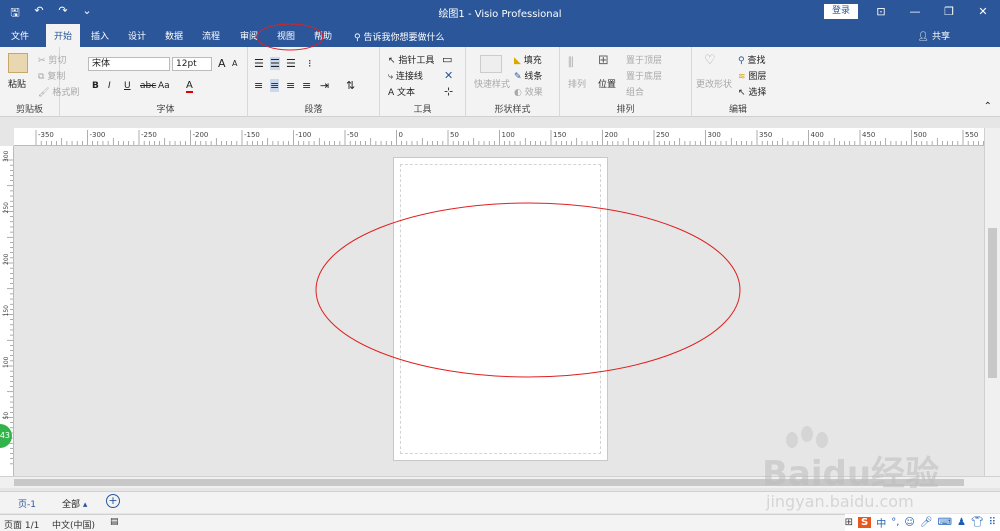 The image size is (1000, 531). I want to click on tab-data: 数据, so click(174, 35).